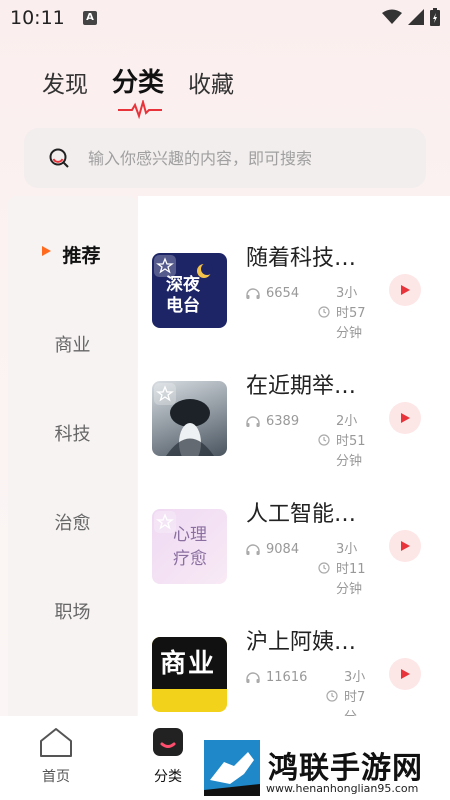  What do you see at coordinates (211, 82) in the screenshot?
I see `tab-favorites: 收藏` at bounding box center [211, 82].